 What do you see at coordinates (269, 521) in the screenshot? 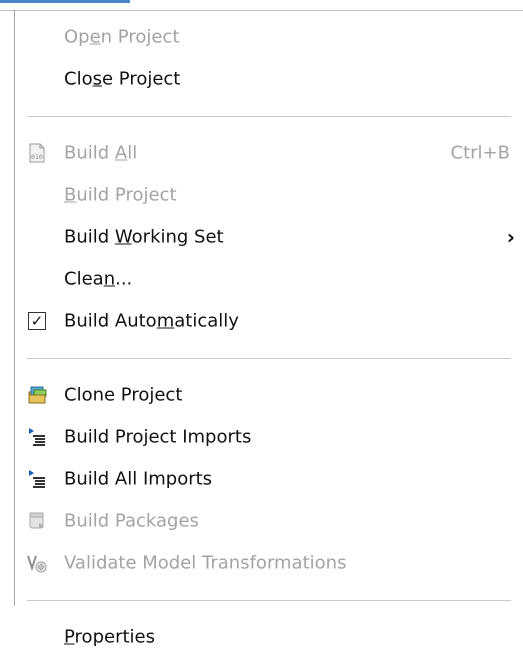
I see `menu-item-build-packages: Build Packages` at bounding box center [269, 521].